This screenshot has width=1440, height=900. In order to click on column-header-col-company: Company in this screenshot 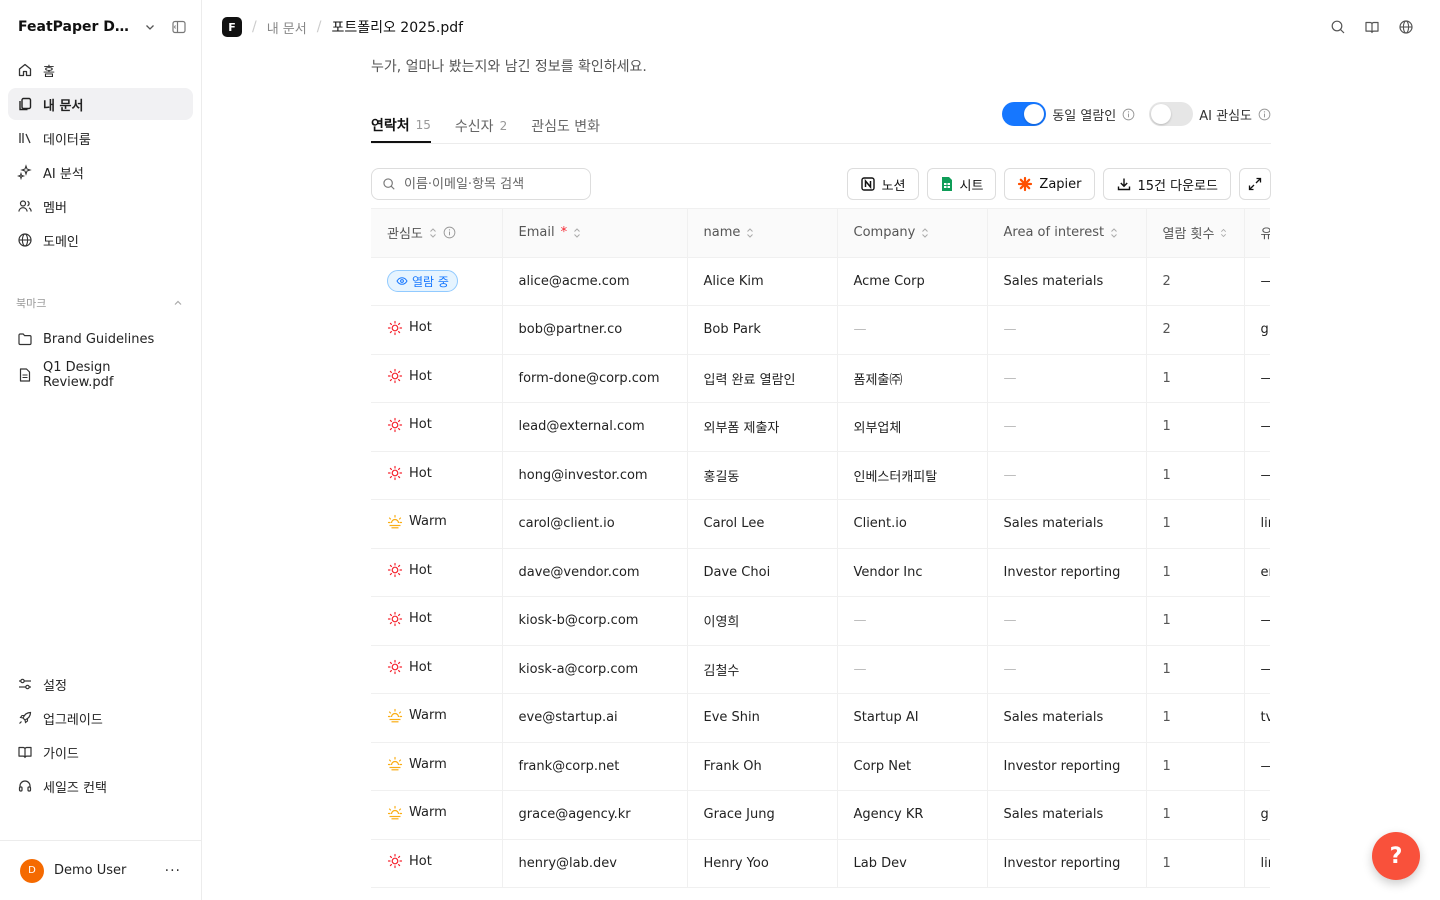, I will do `click(912, 233)`.